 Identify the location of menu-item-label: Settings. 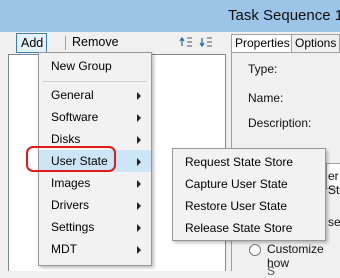
(73, 227).